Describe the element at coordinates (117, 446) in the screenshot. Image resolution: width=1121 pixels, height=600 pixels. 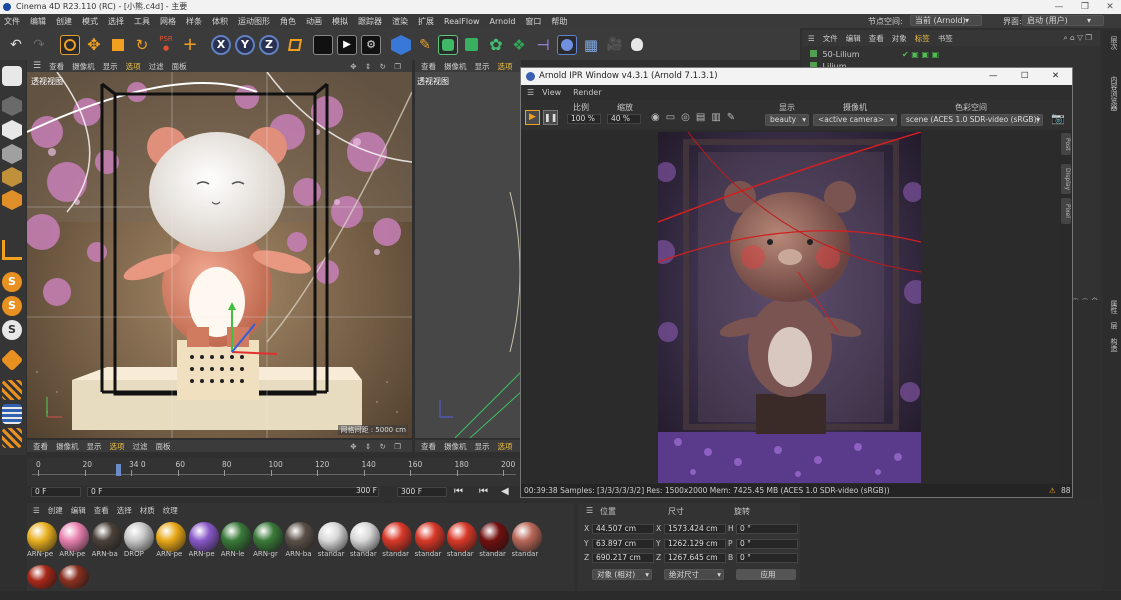
I see `vpb-menu-options: 选项` at that location.